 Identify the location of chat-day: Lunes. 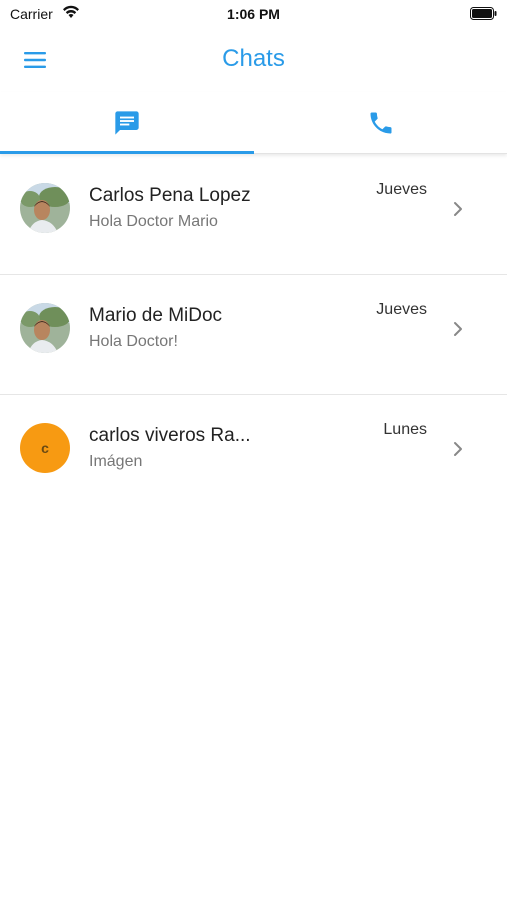
(405, 429).